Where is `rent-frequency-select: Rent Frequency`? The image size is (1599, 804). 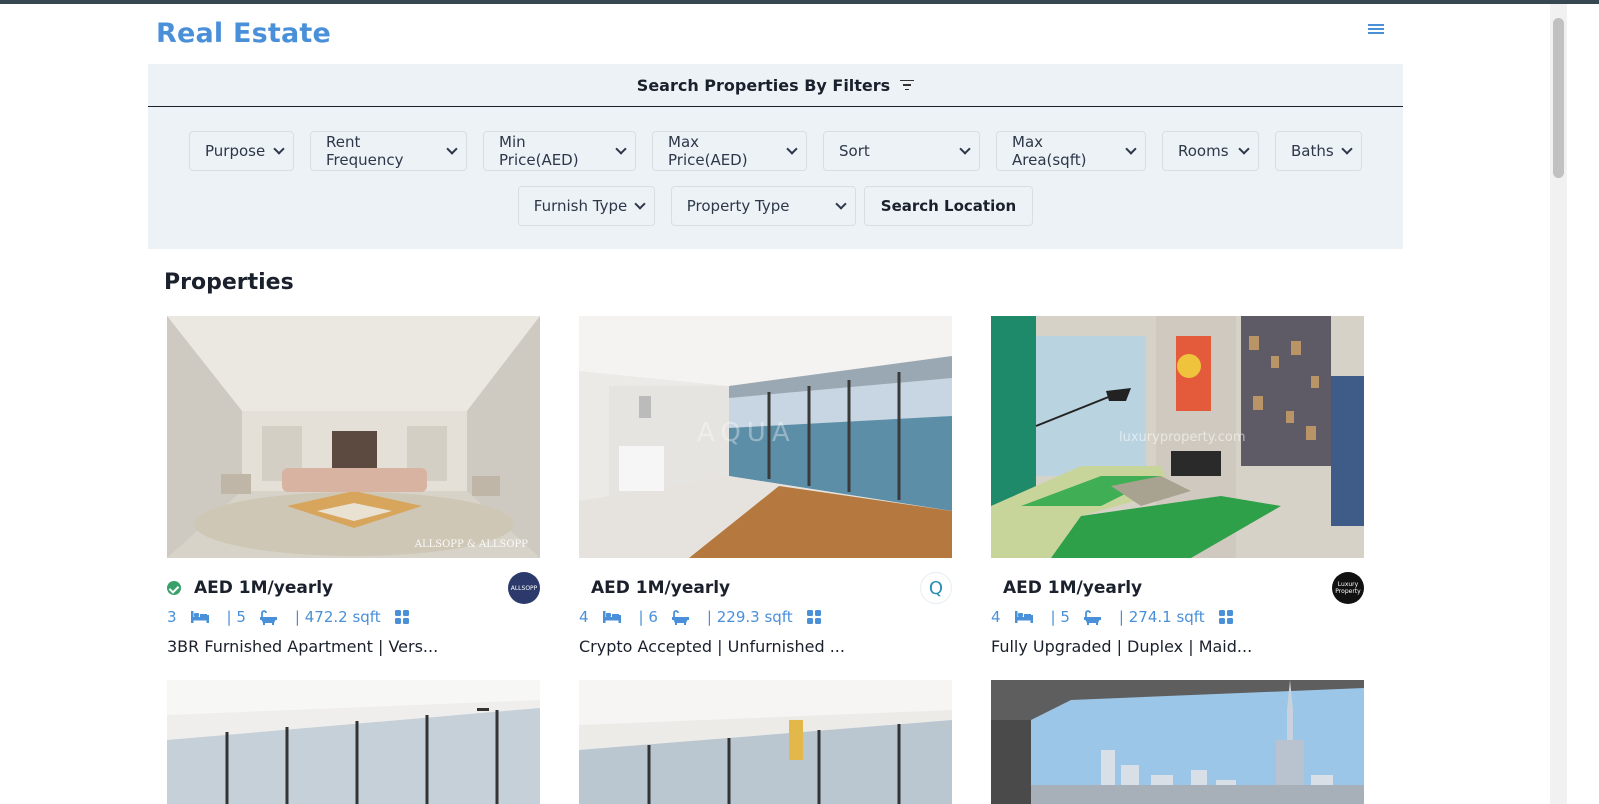
rent-frequency-select: Rent Frequency is located at coordinates (388, 151).